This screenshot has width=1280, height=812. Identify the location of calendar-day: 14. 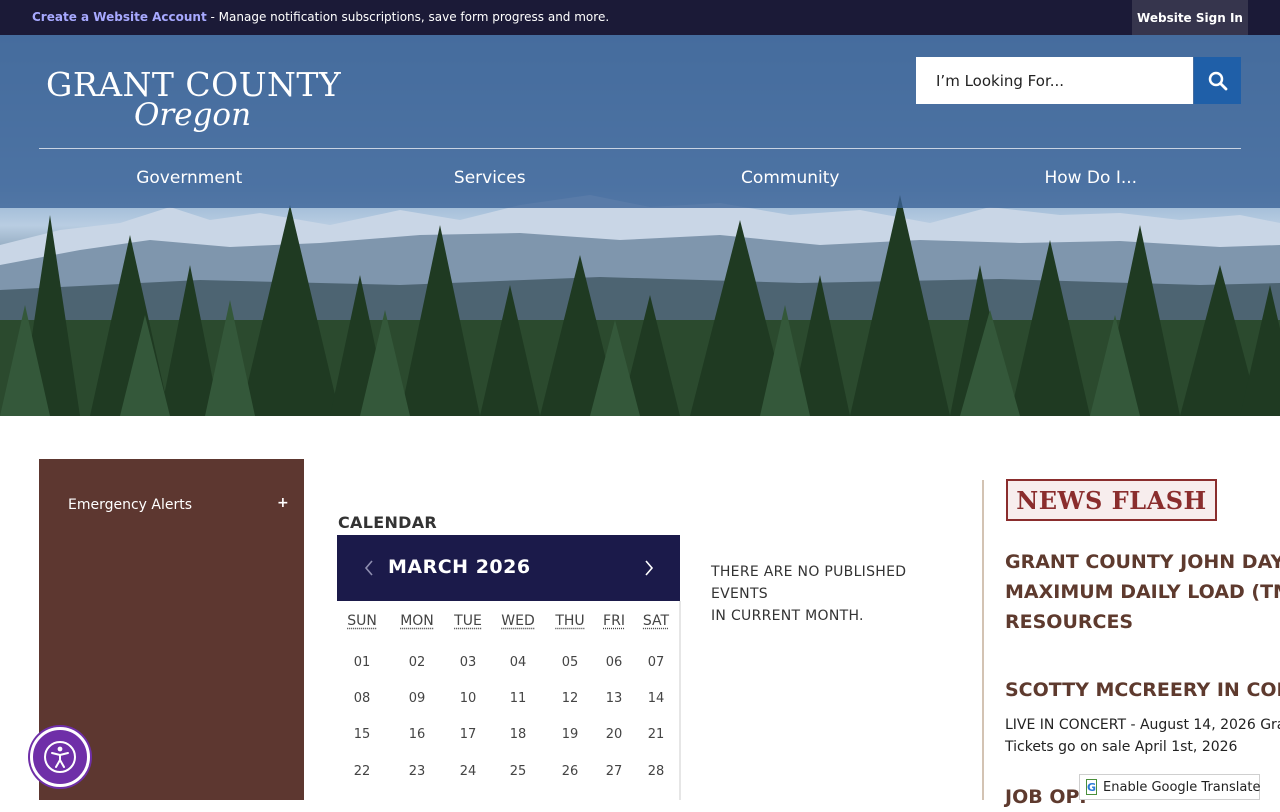
(656, 698).